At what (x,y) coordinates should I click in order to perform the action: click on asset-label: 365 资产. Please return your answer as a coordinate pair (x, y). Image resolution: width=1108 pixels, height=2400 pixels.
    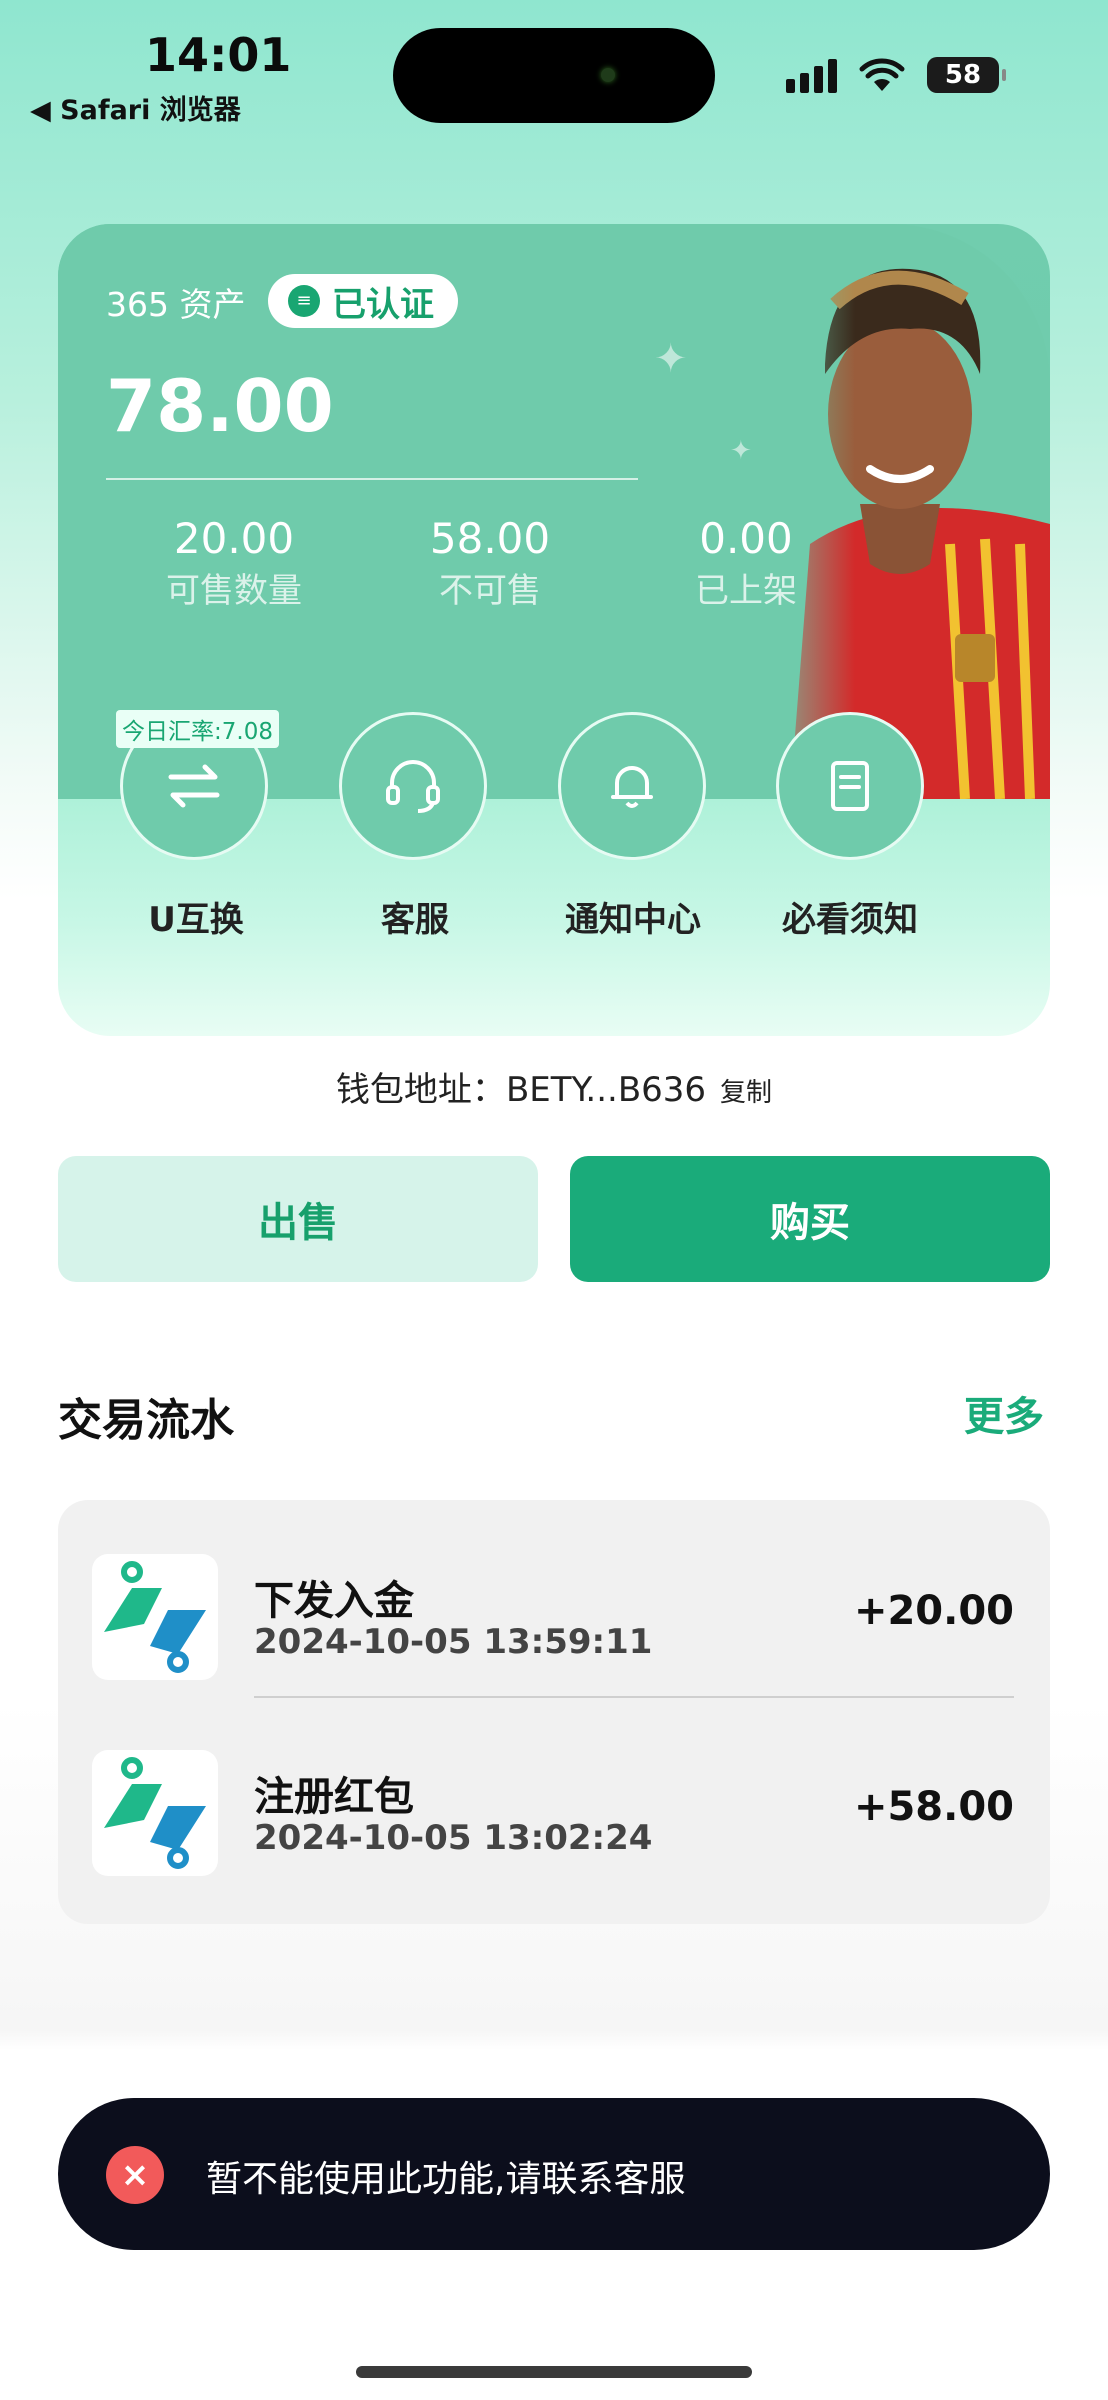
    Looking at the image, I should click on (176, 304).